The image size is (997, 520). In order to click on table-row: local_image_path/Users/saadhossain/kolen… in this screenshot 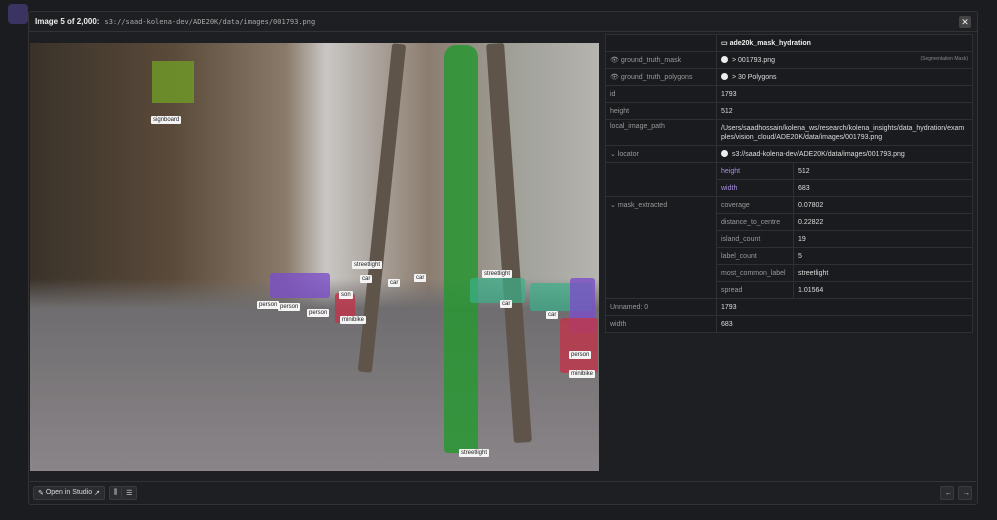, I will do `click(789, 132)`.